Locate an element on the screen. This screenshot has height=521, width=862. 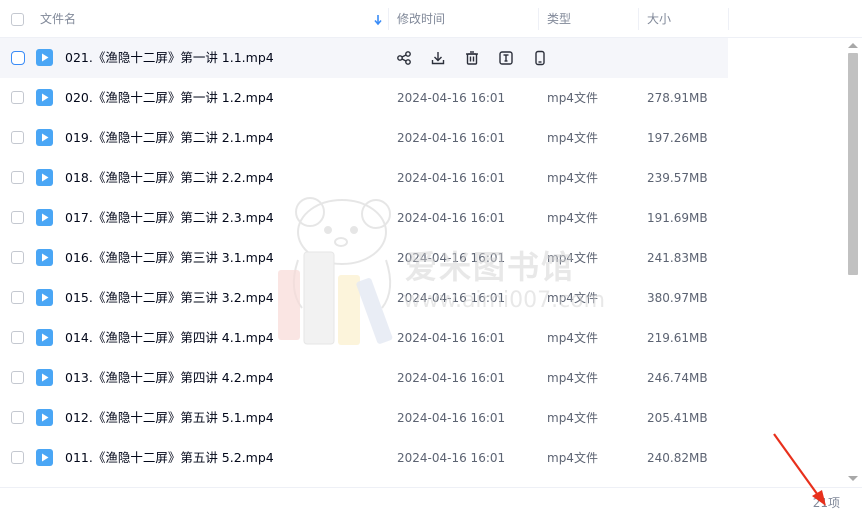
file-name: 015.《渔隐十二屏》第三讲 3.2.mp4 is located at coordinates (169, 298).